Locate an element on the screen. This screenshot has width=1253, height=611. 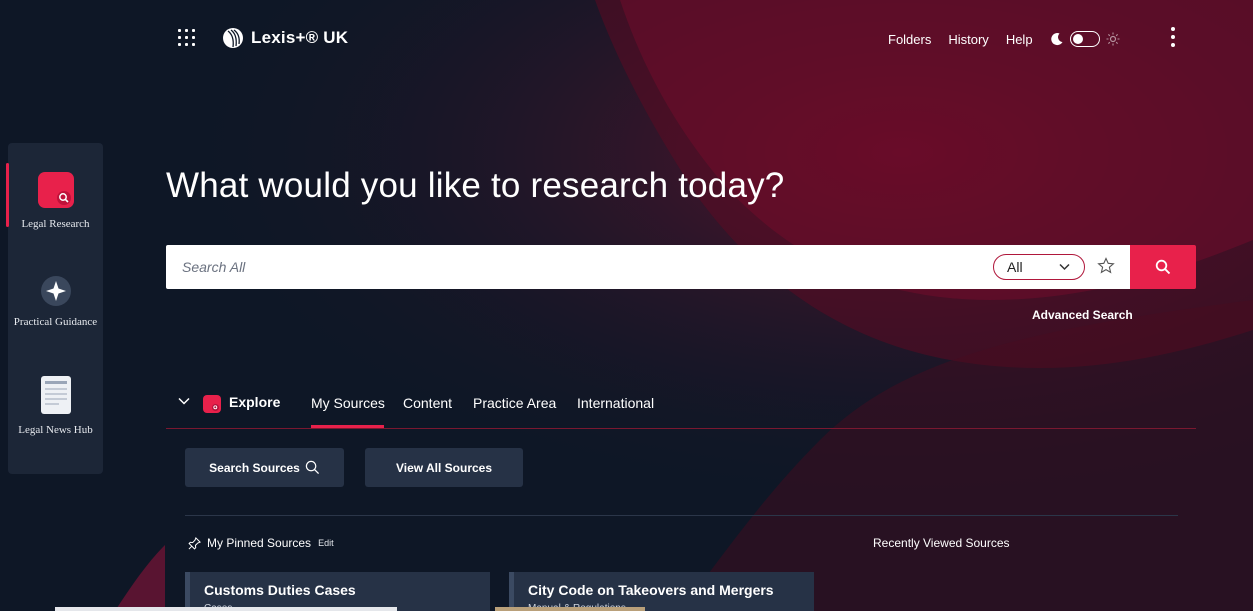
tab-international: International is located at coordinates (615, 403).